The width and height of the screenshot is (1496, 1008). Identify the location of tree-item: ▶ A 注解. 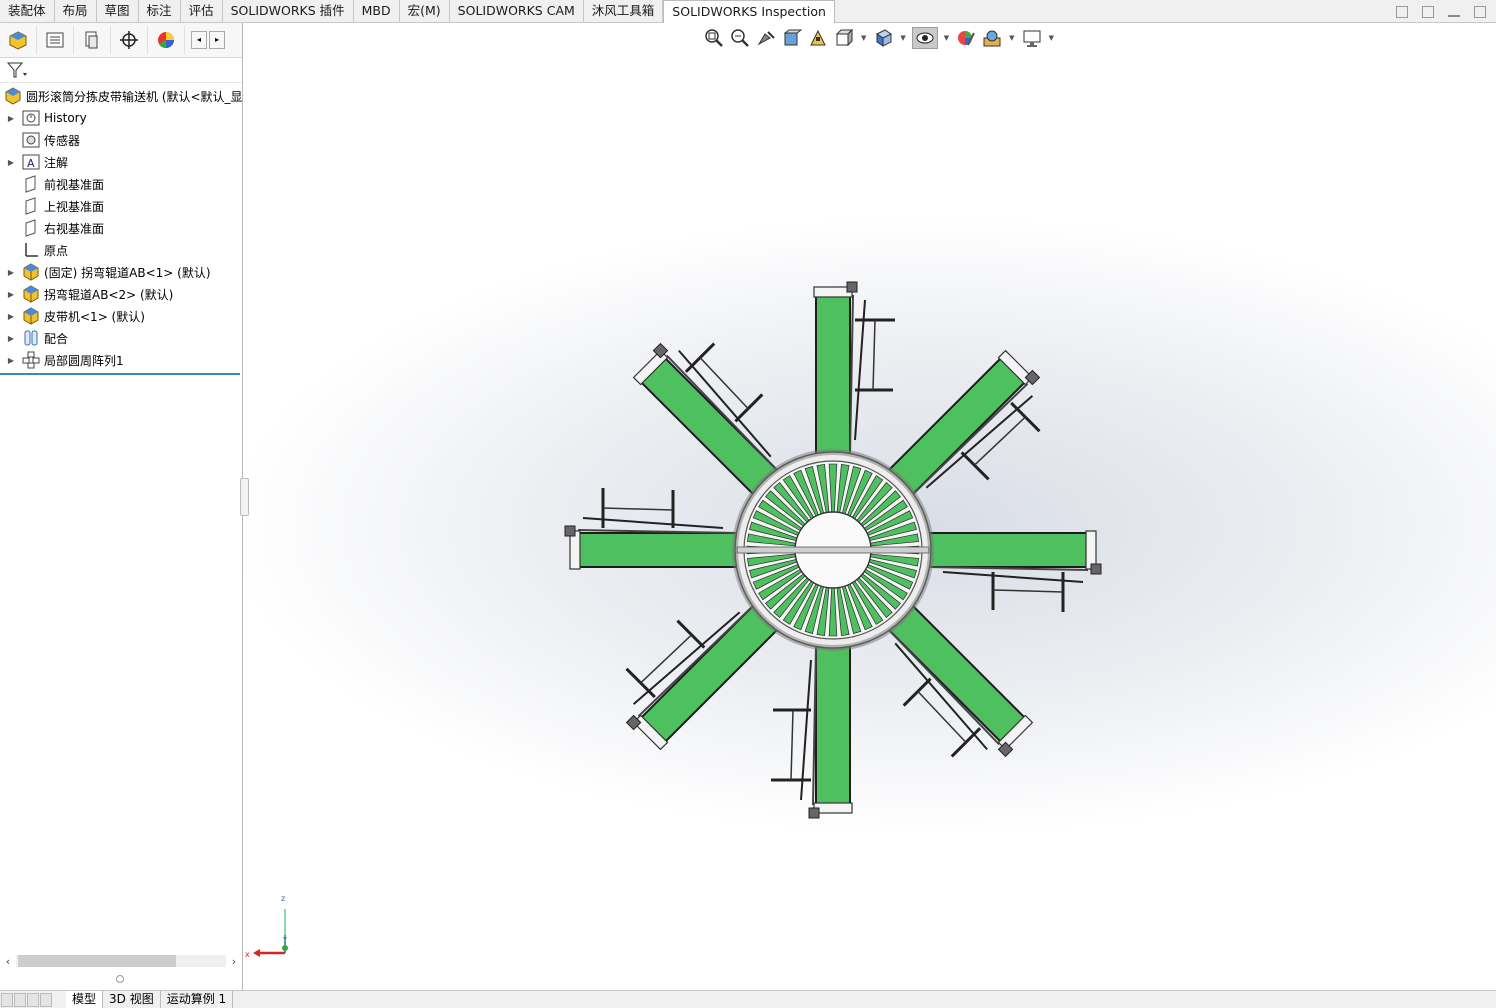
(121, 162).